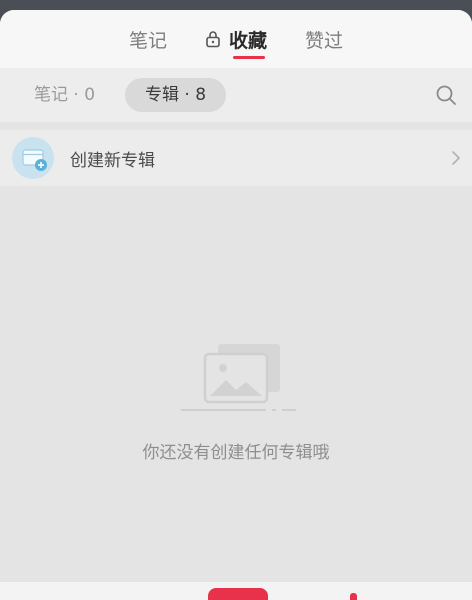 The width and height of the screenshot is (472, 600). Describe the element at coordinates (353, 596) in the screenshot. I see `notification-dot` at that location.